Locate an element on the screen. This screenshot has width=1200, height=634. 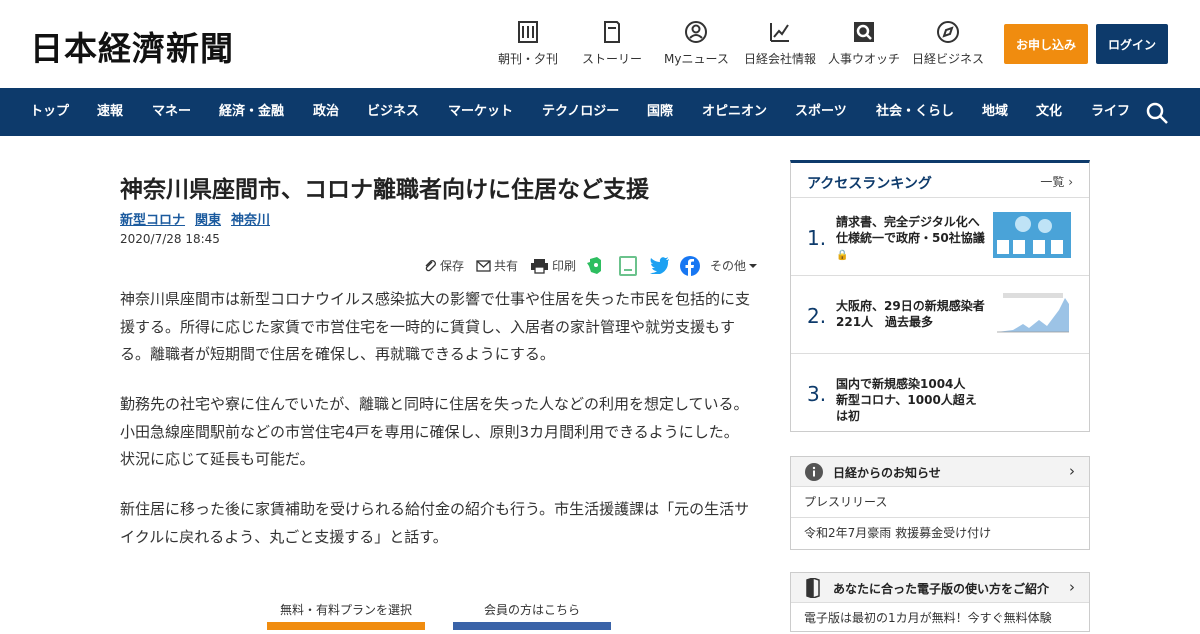
print-button: 印刷 is located at coordinates (553, 265).